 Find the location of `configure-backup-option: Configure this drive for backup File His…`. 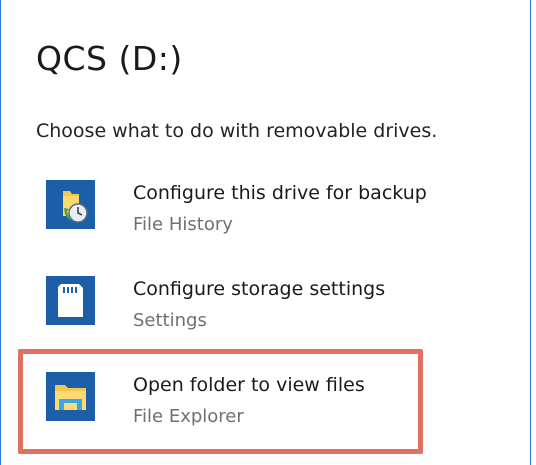

configure-backup-option: Configure this drive for backup File His… is located at coordinates (266, 220).